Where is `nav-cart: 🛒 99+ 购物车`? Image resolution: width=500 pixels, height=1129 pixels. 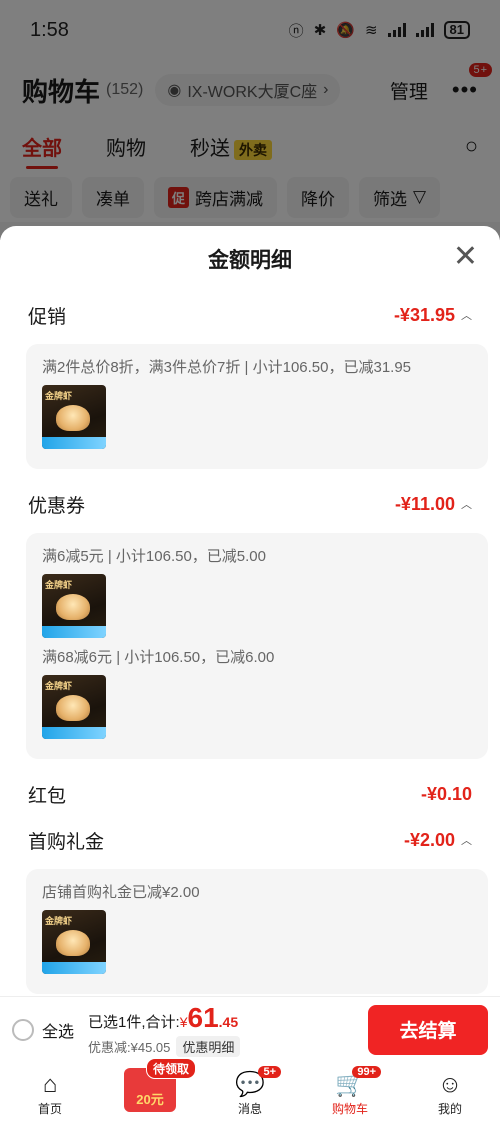 nav-cart: 🛒 99+ 购物车 is located at coordinates (350, 1091).